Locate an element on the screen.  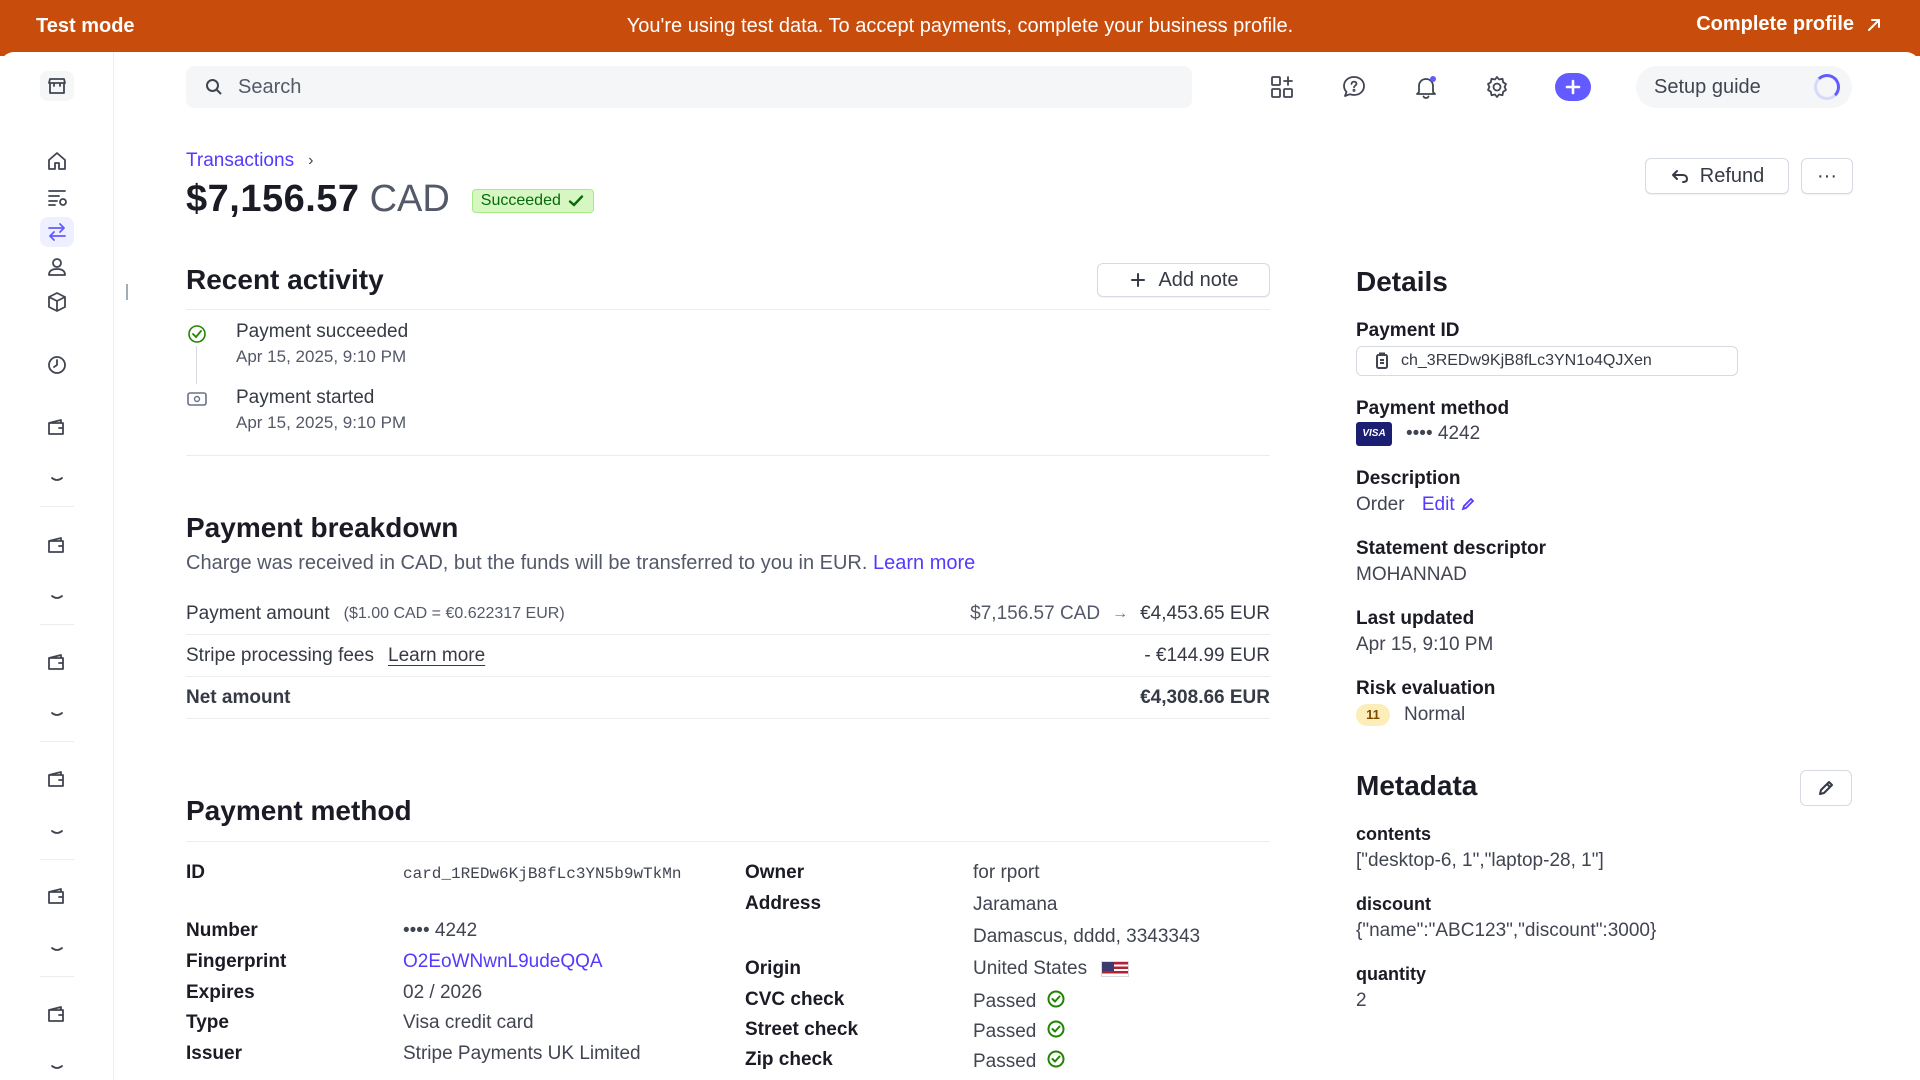
search-input is located at coordinates (688, 87).